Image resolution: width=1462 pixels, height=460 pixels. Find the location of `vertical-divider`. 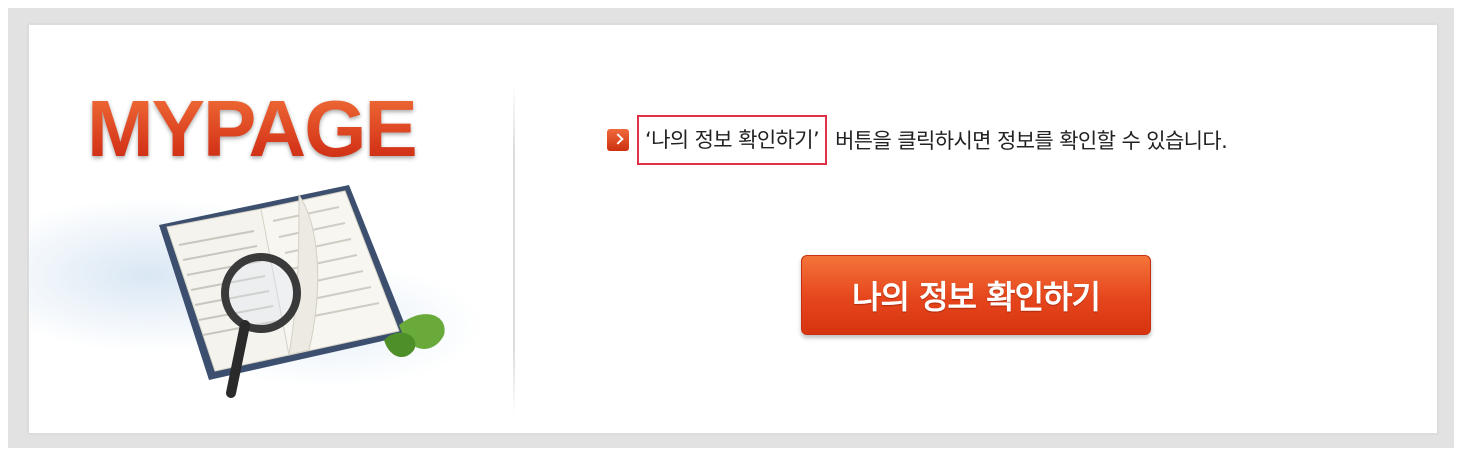

vertical-divider is located at coordinates (514, 250).